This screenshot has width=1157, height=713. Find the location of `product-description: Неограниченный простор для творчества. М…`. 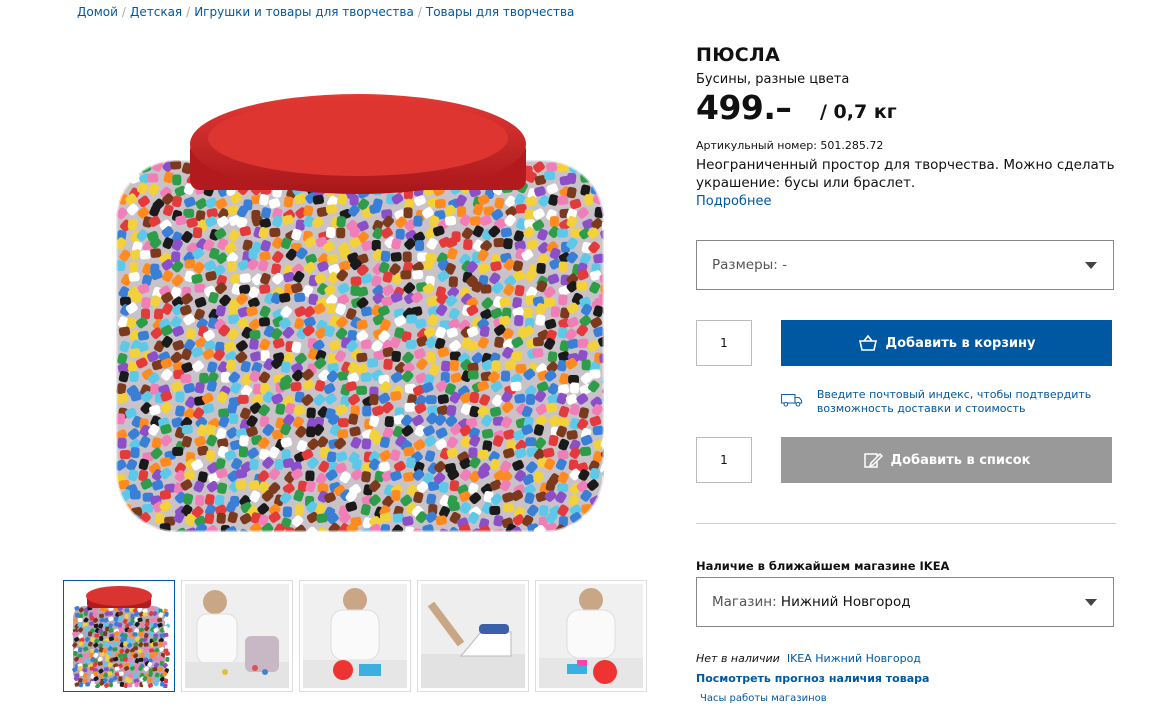

product-description: Неограниченный простор для творчества. М… is located at coordinates (905, 174).